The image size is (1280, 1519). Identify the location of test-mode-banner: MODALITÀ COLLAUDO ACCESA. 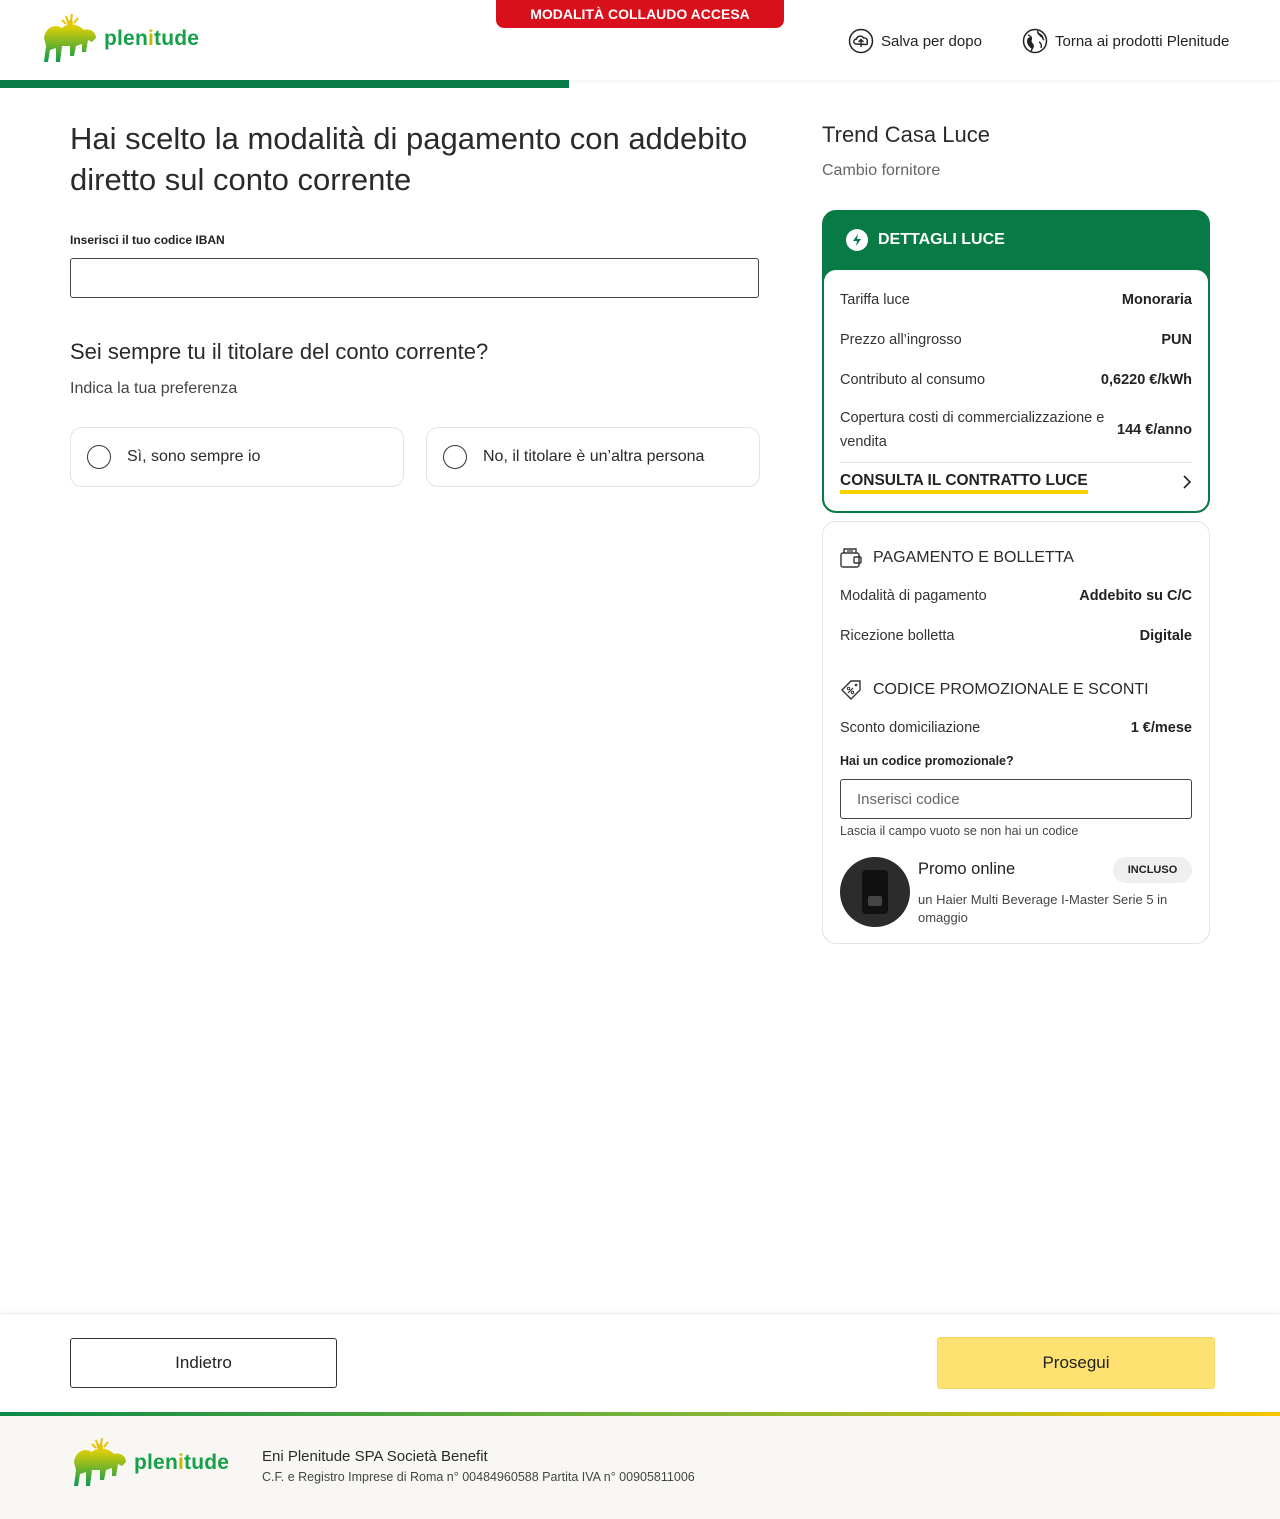
(640, 14).